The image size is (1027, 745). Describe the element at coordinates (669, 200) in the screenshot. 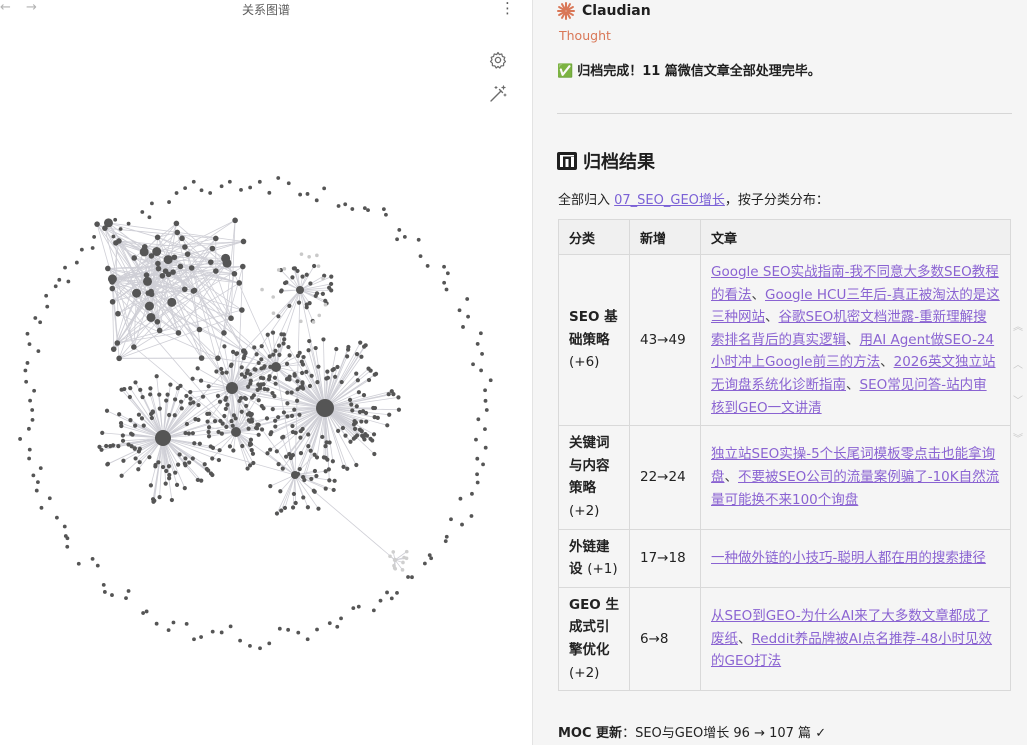

I see `category-folder-link: 07_SEO_GEO增长` at that location.